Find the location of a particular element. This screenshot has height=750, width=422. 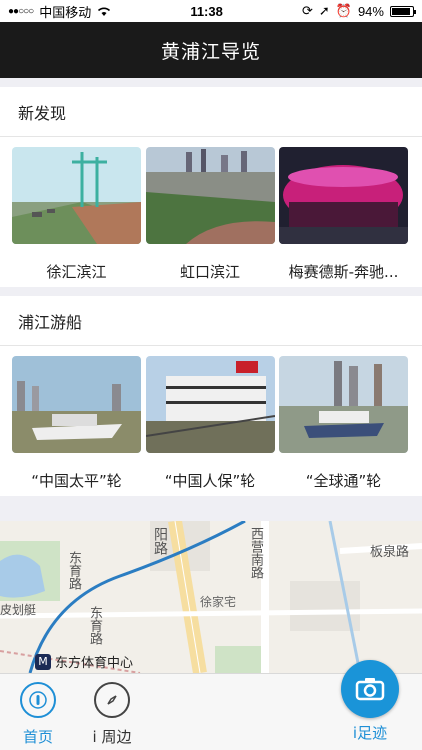

status-bar: ●●○○○ 中国移动 11:38 ⟳ ➚ ⏰ 94% is located at coordinates (211, 11).